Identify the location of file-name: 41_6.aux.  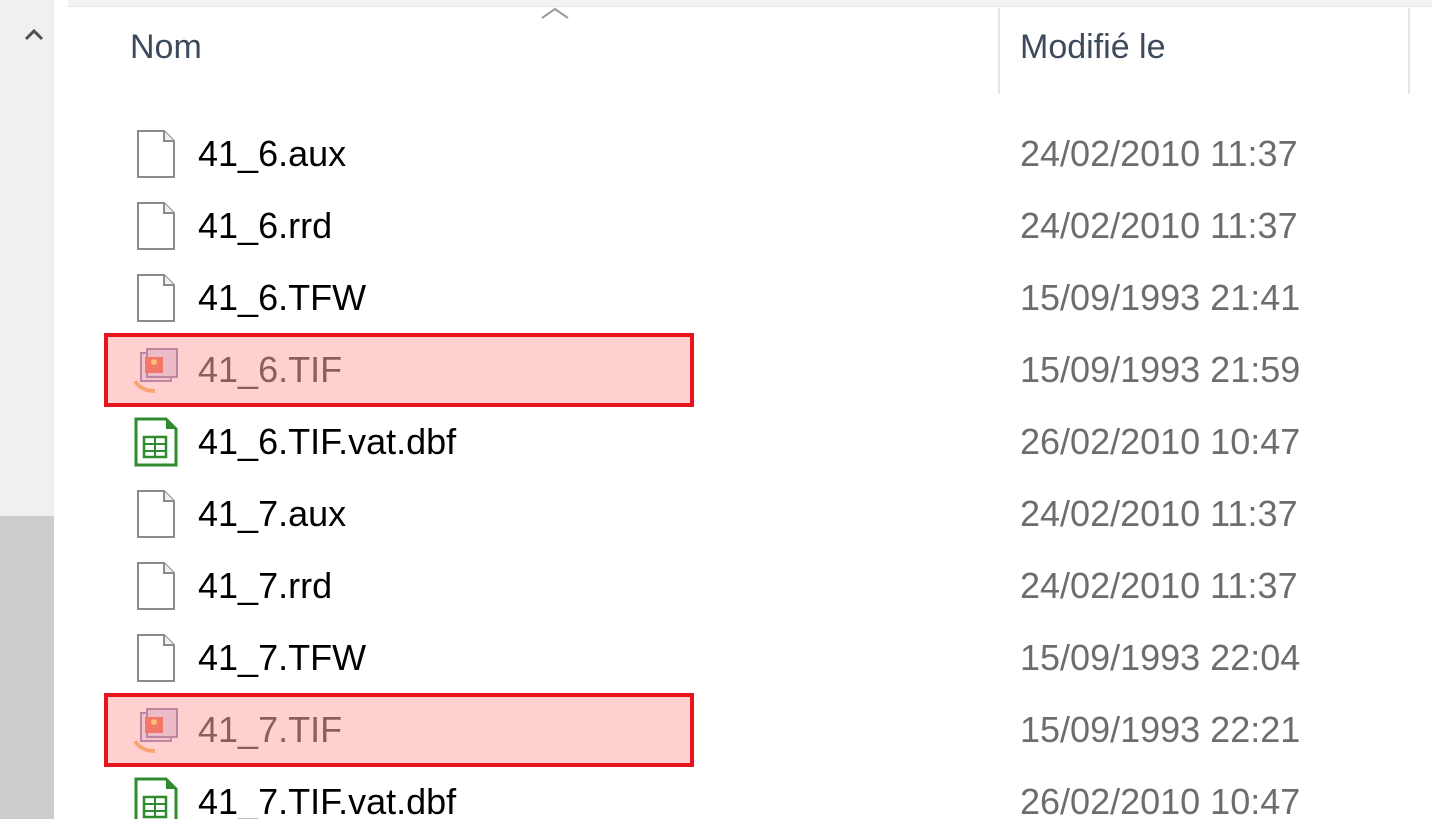
(272, 153).